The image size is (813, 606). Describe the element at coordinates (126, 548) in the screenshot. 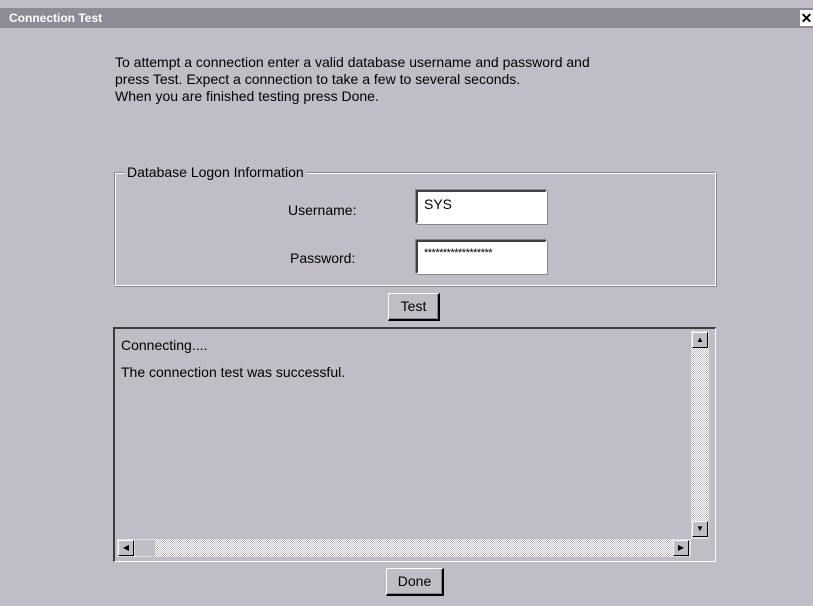

I see `scroll-left-icon: ◀` at that location.